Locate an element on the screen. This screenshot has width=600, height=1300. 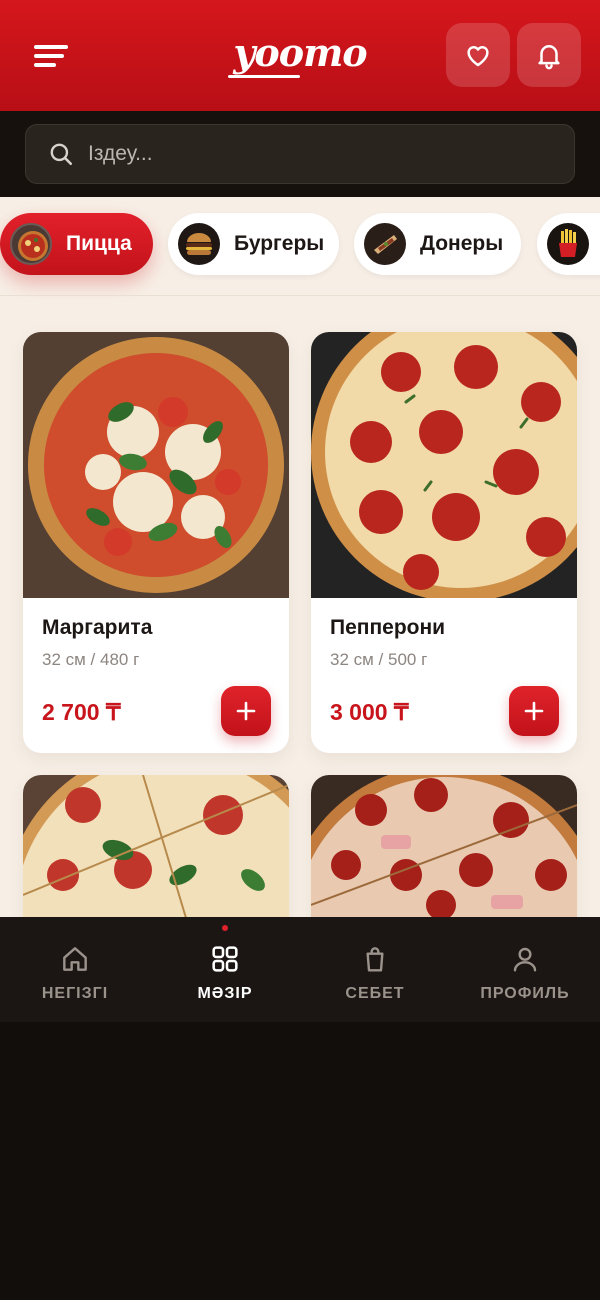
doner-thumbnail is located at coordinates (385, 244).